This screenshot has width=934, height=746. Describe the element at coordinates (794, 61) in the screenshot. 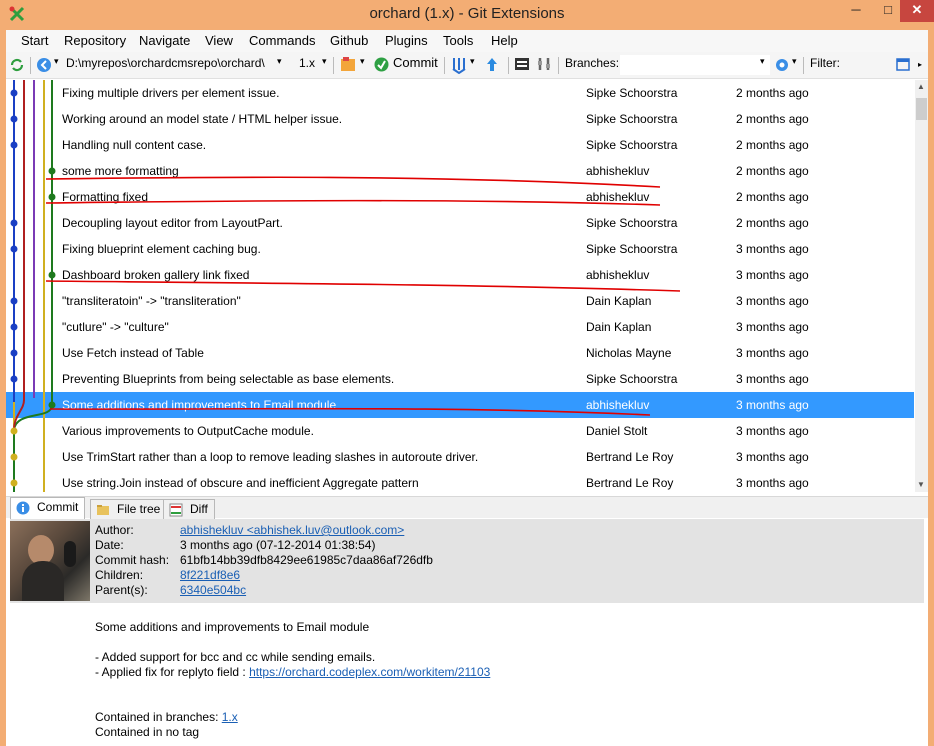

I see `gear-dropdown-icon: ▾` at that location.